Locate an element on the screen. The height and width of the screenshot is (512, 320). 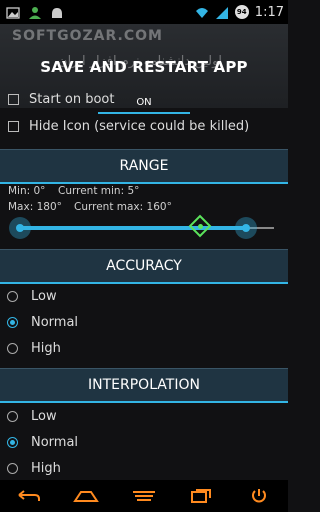
hide-icon-row: Hide Icon (service could be killed) is located at coordinates (144, 126).